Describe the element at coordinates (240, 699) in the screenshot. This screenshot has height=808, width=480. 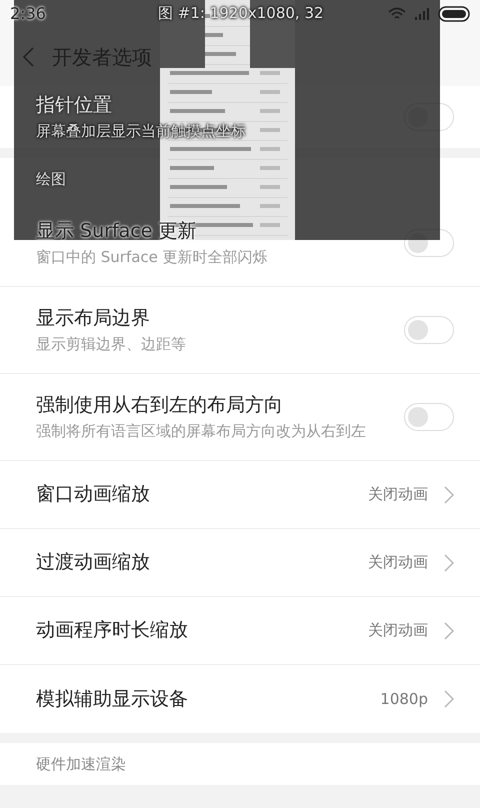
I see `settings-row: 模拟辅助显示设备 1080p` at that location.